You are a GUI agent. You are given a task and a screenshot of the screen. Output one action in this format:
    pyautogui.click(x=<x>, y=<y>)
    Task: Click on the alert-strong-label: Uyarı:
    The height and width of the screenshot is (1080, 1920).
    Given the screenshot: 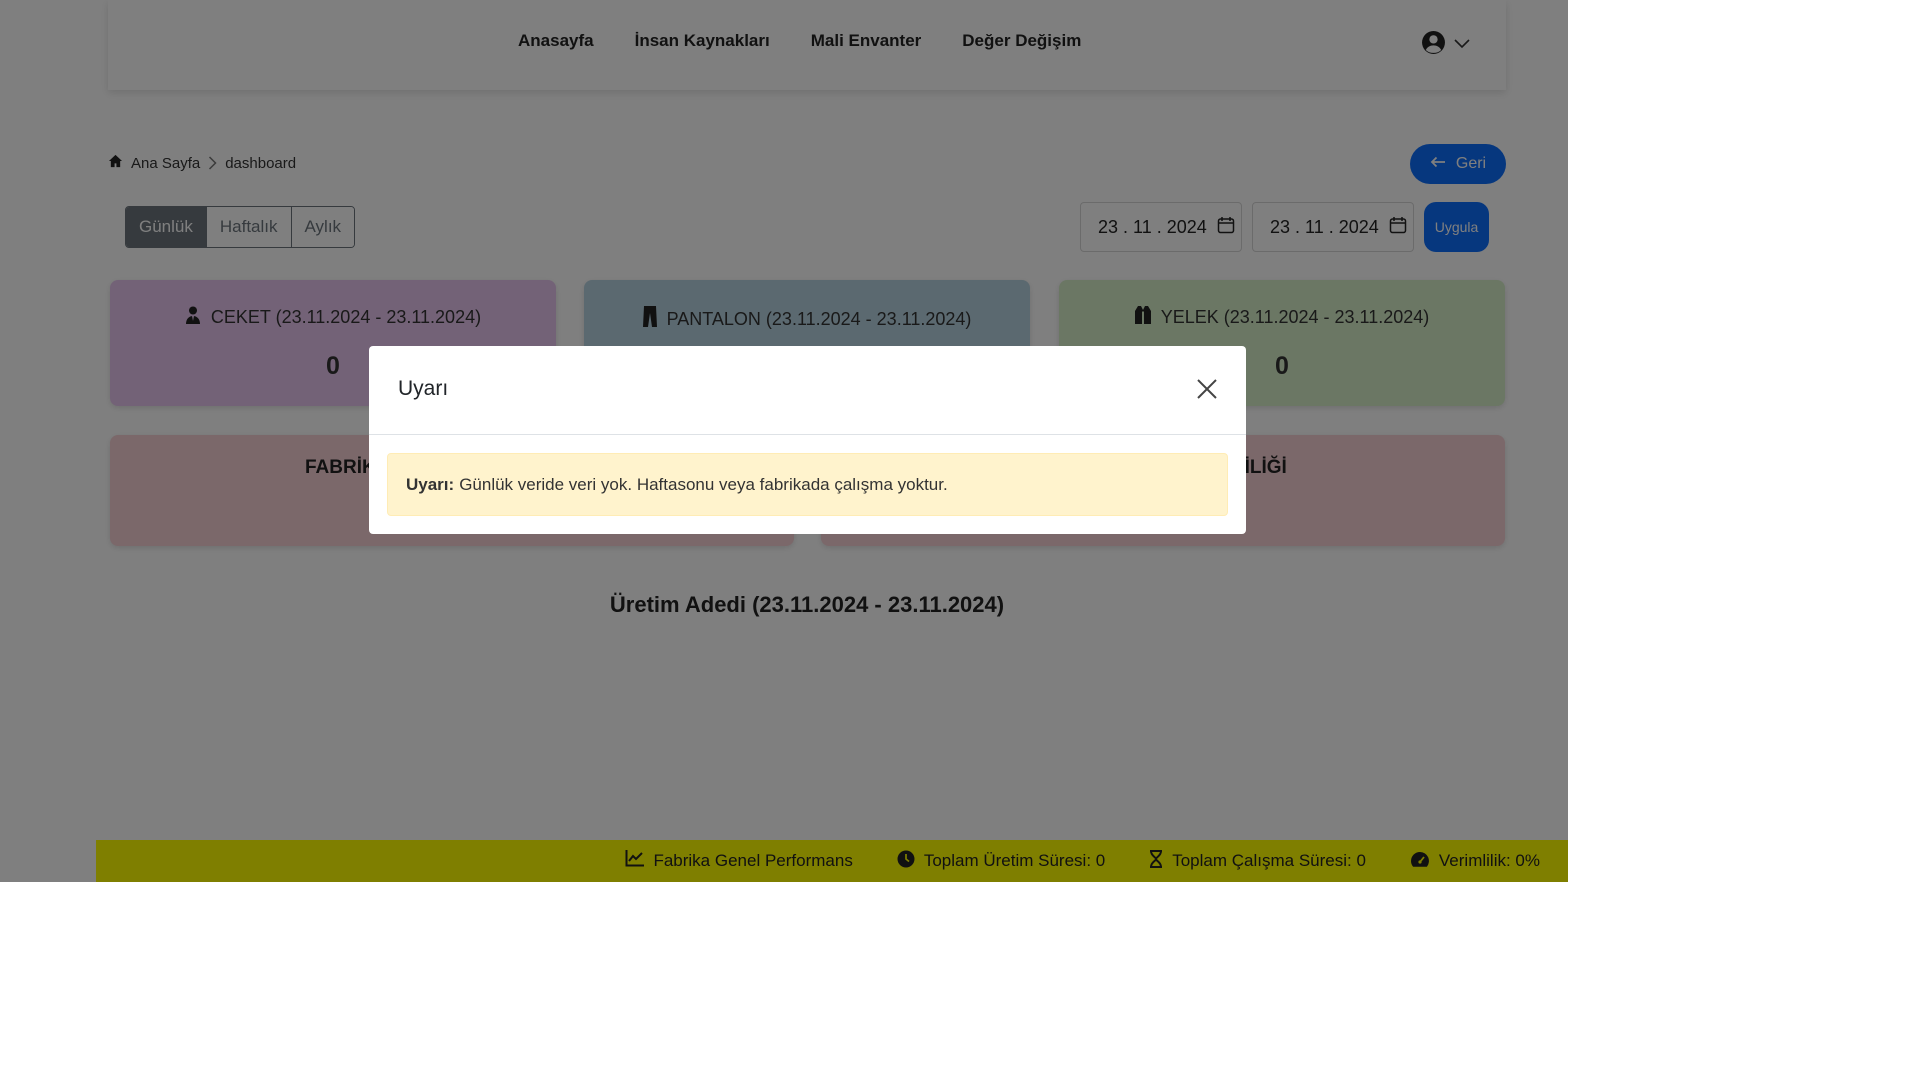 What is the action you would take?
    pyautogui.click(x=430, y=484)
    